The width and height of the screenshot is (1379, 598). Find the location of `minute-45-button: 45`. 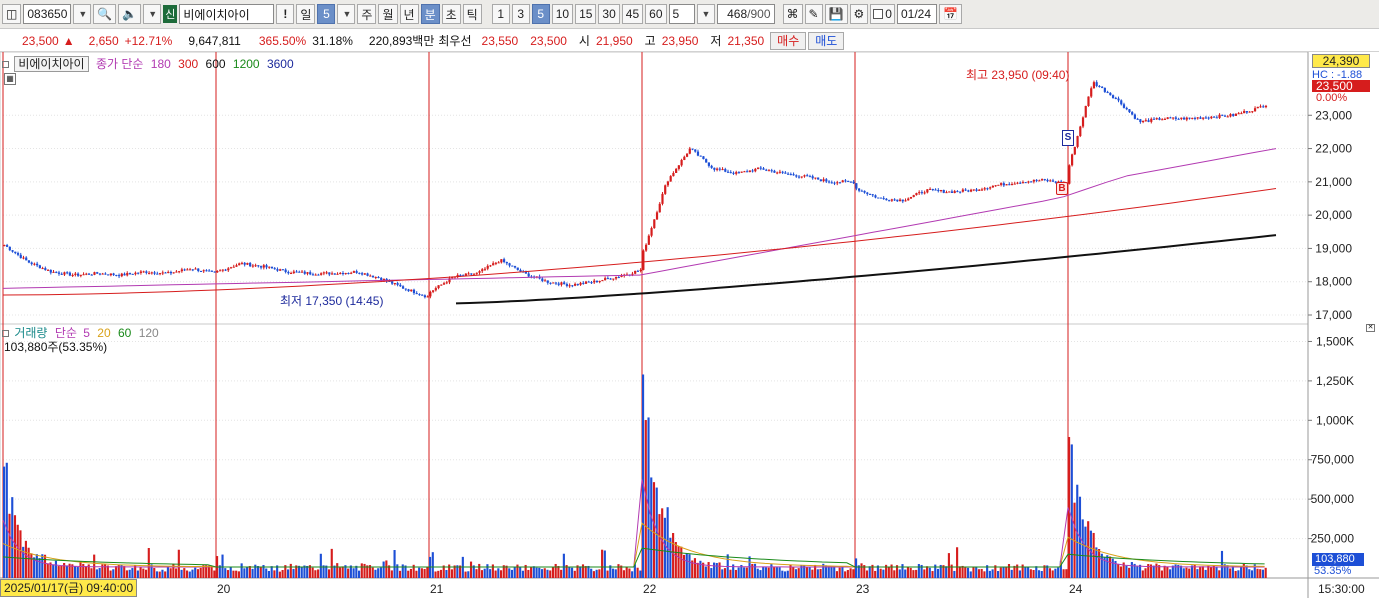

minute-45-button: 45 is located at coordinates (632, 14).